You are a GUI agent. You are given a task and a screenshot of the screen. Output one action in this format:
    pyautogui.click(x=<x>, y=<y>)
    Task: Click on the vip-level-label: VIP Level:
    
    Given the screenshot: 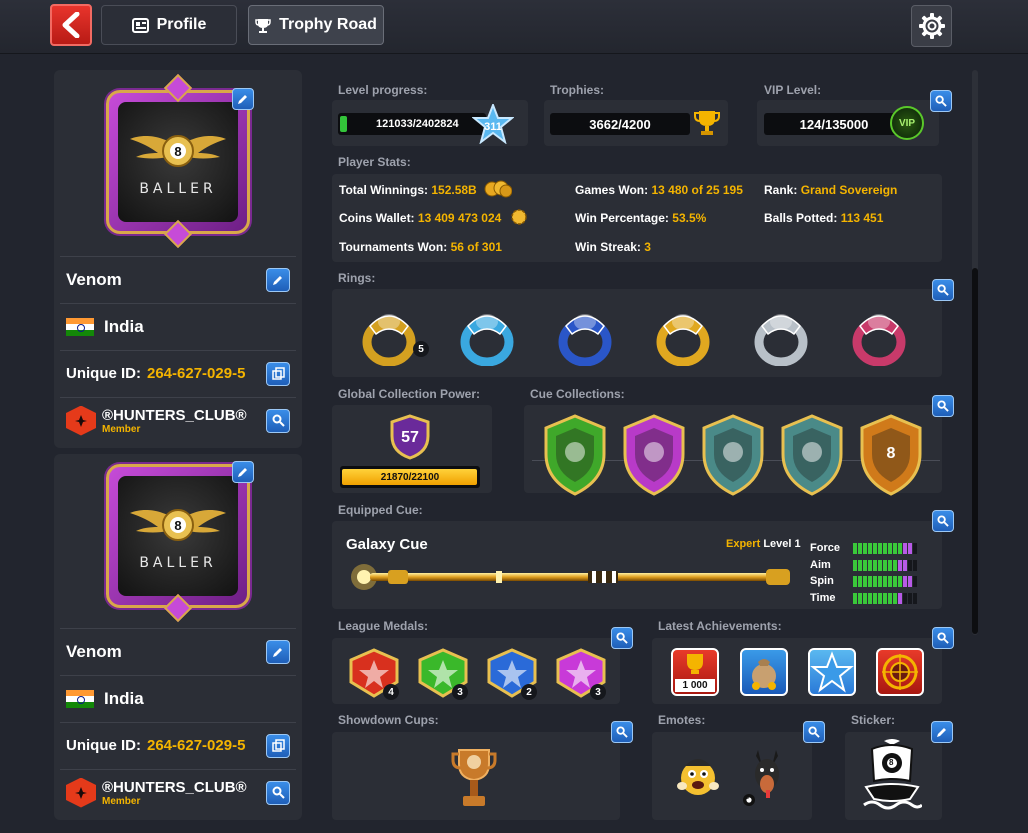 What is the action you would take?
    pyautogui.click(x=793, y=90)
    